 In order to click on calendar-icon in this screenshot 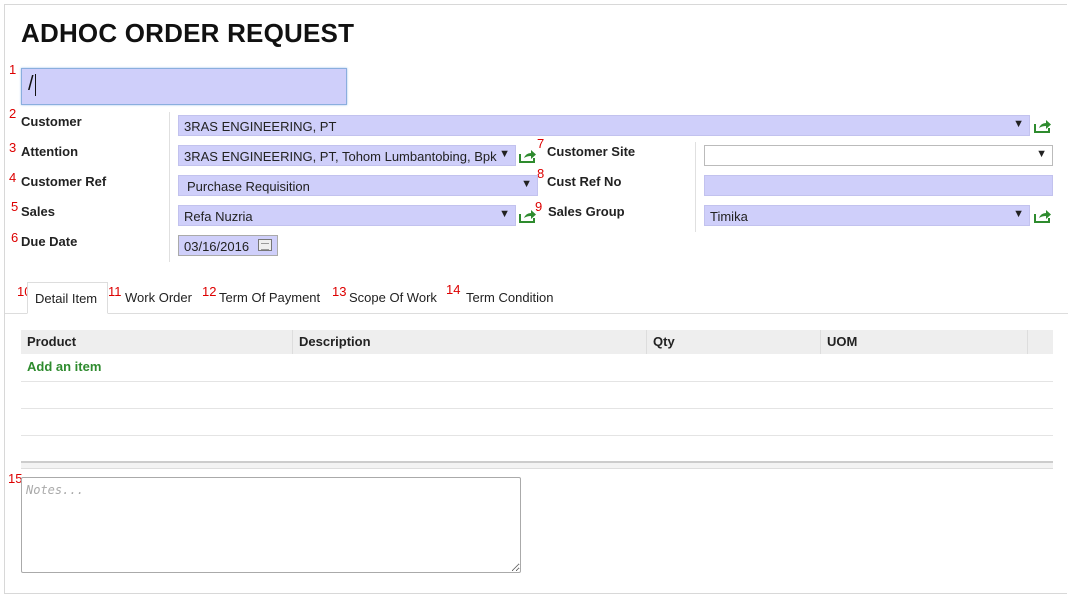, I will do `click(265, 245)`.